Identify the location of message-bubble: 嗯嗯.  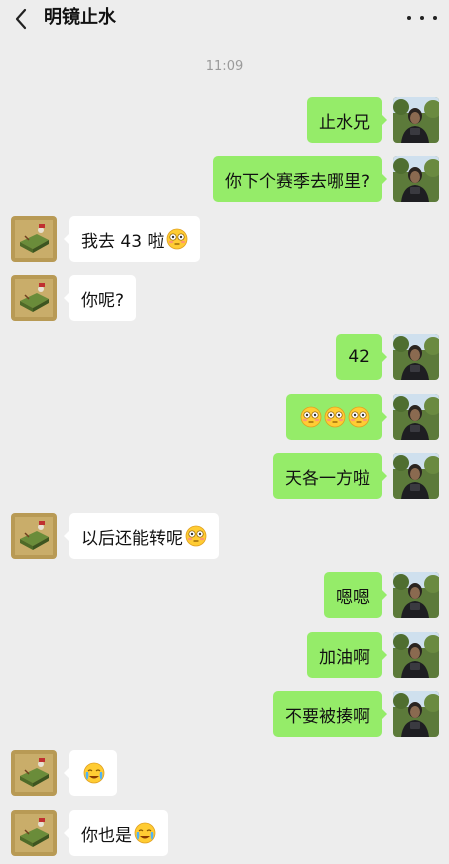
(355, 595).